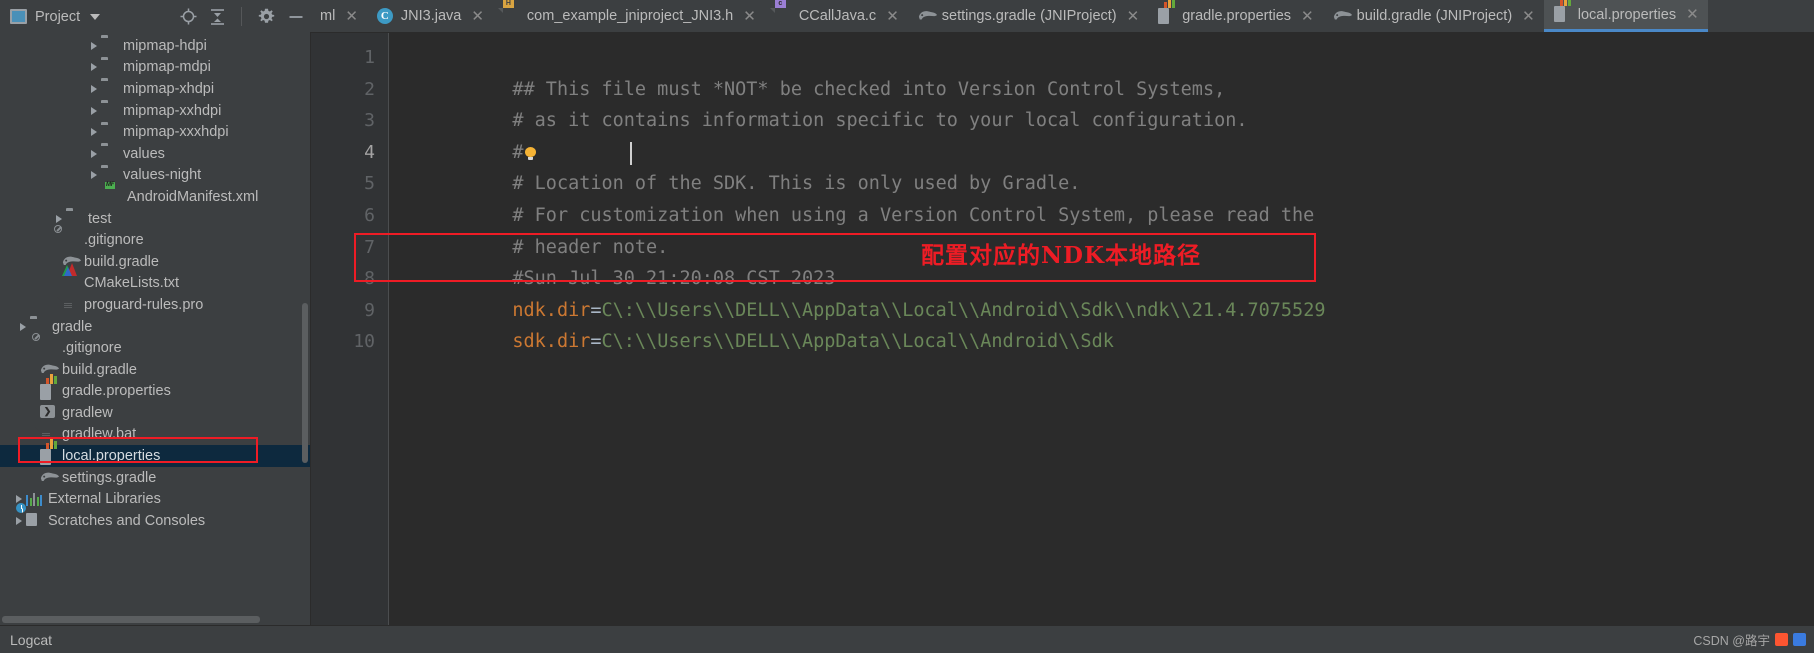 This screenshot has width=1814, height=653. I want to click on toolwindow-actions, so click(245, 16).